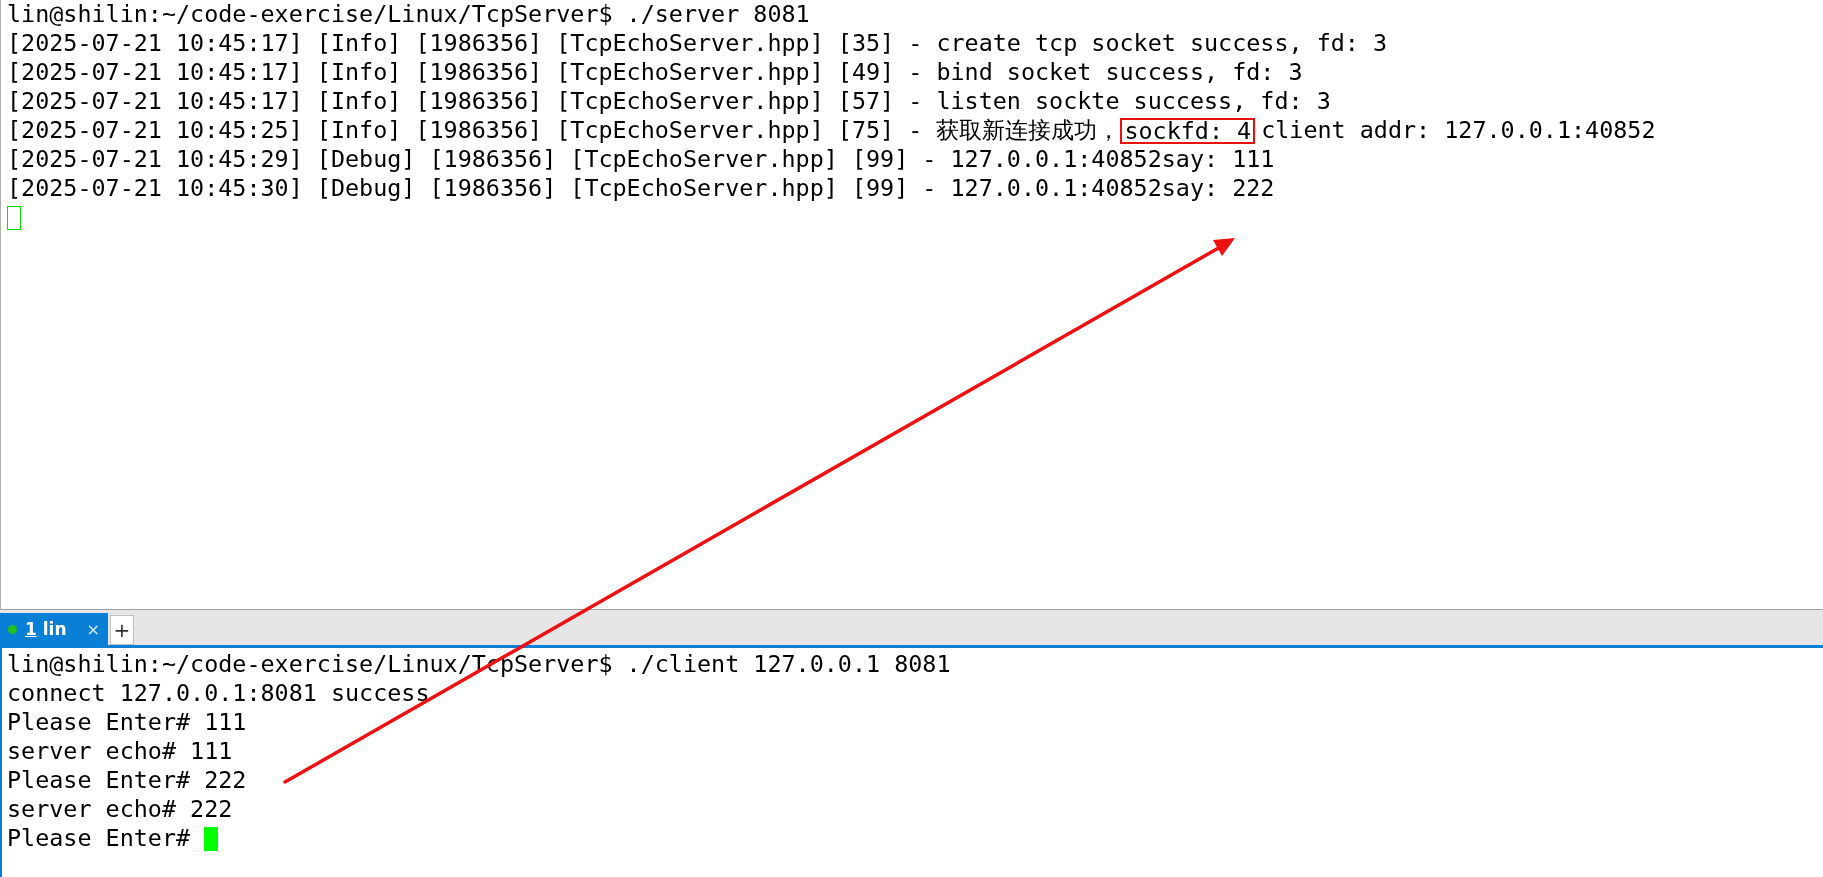 Image resolution: width=1823 pixels, height=877 pixels. Describe the element at coordinates (127, 722) in the screenshot. I see `terminal-line: Please Enter# 111` at that location.